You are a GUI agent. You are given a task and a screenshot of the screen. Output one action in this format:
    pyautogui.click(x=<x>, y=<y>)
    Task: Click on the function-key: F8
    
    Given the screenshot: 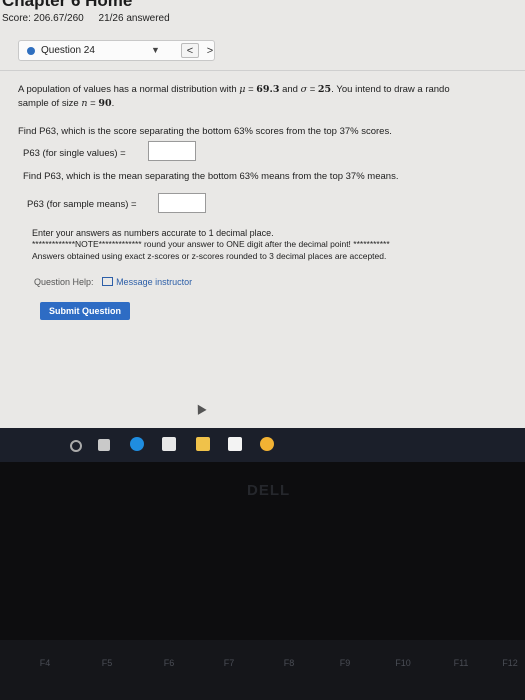 What is the action you would take?
    pyautogui.click(x=289, y=663)
    